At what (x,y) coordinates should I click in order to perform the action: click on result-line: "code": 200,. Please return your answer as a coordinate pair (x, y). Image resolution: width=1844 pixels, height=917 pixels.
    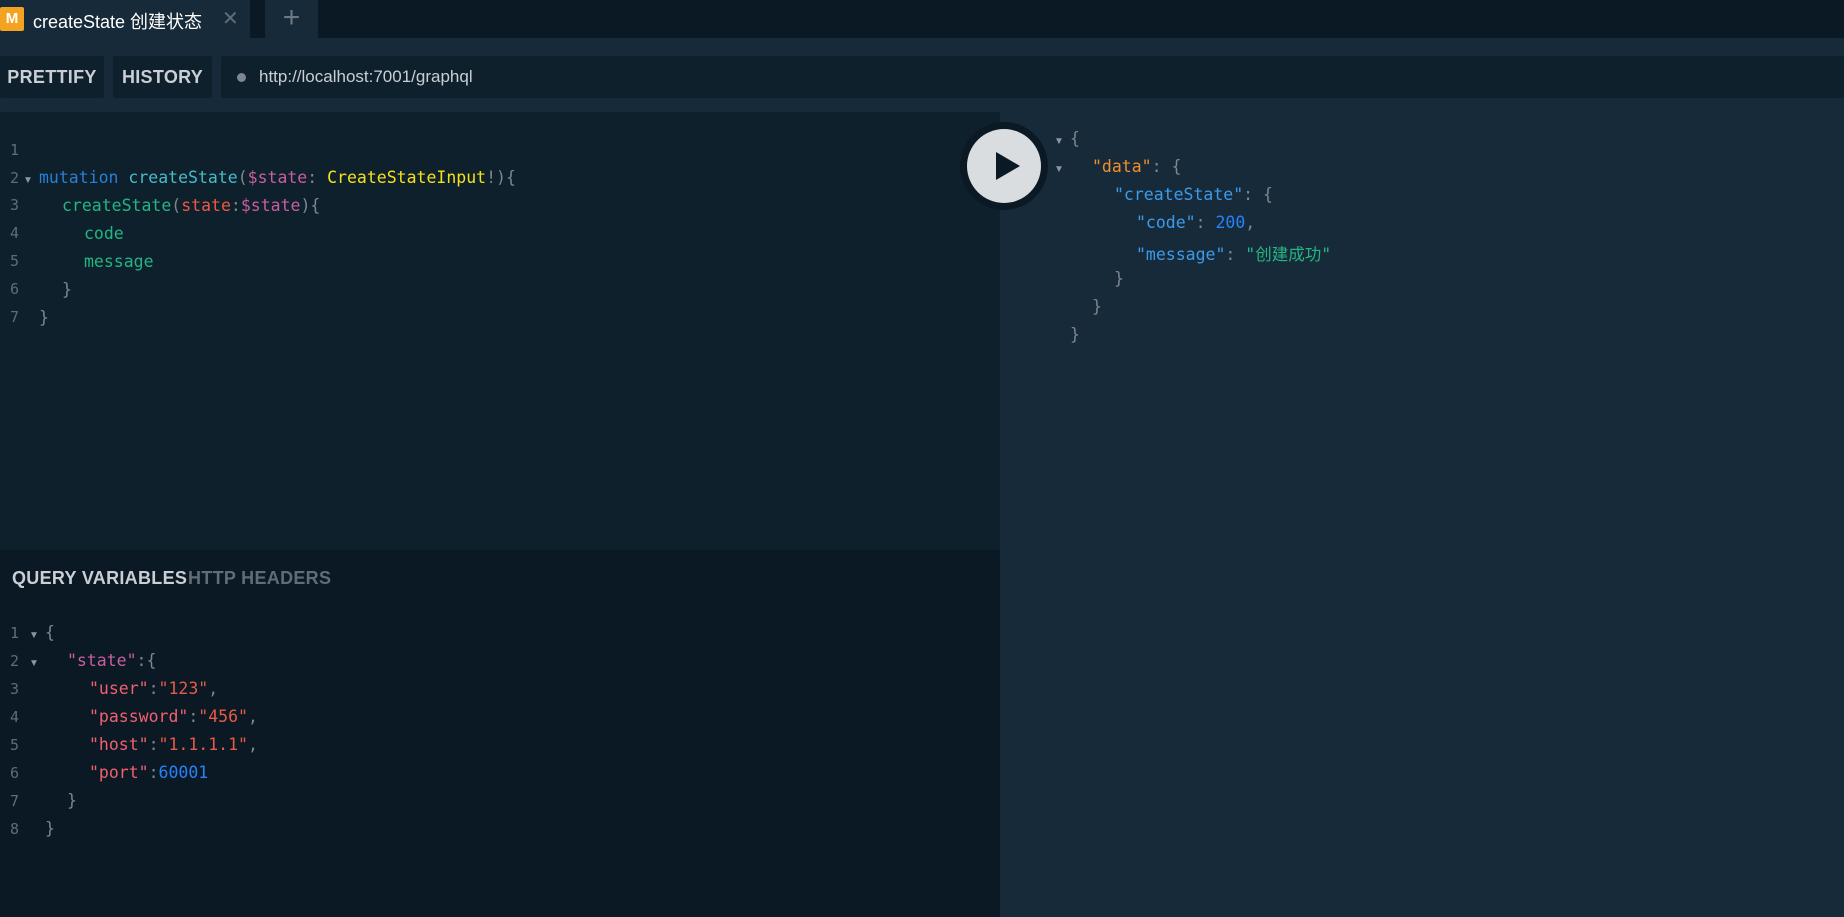
    Looking at the image, I should click on (1196, 222).